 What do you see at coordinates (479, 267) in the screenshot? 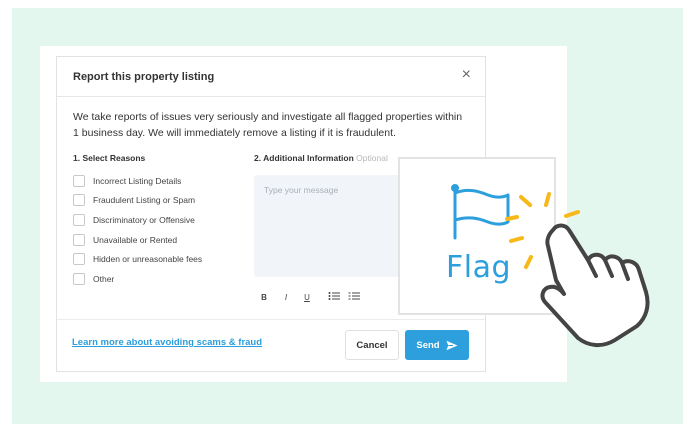
I see `flag-label: Flag` at bounding box center [479, 267].